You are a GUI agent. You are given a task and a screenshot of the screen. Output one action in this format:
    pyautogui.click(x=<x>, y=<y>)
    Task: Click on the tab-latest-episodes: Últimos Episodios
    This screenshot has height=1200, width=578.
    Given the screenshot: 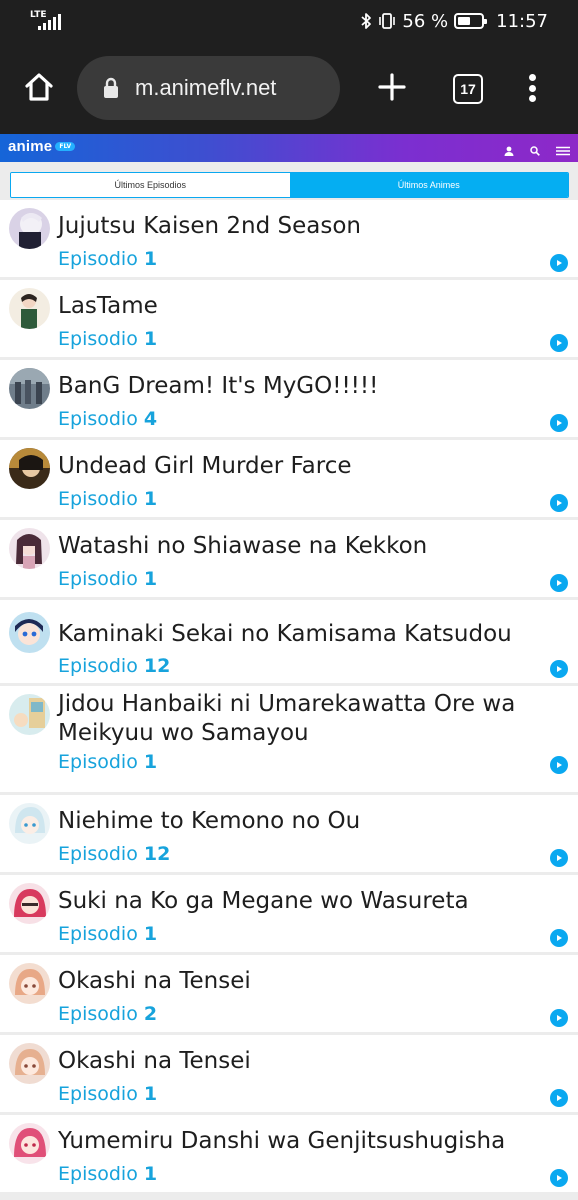 What is the action you would take?
    pyautogui.click(x=150, y=185)
    